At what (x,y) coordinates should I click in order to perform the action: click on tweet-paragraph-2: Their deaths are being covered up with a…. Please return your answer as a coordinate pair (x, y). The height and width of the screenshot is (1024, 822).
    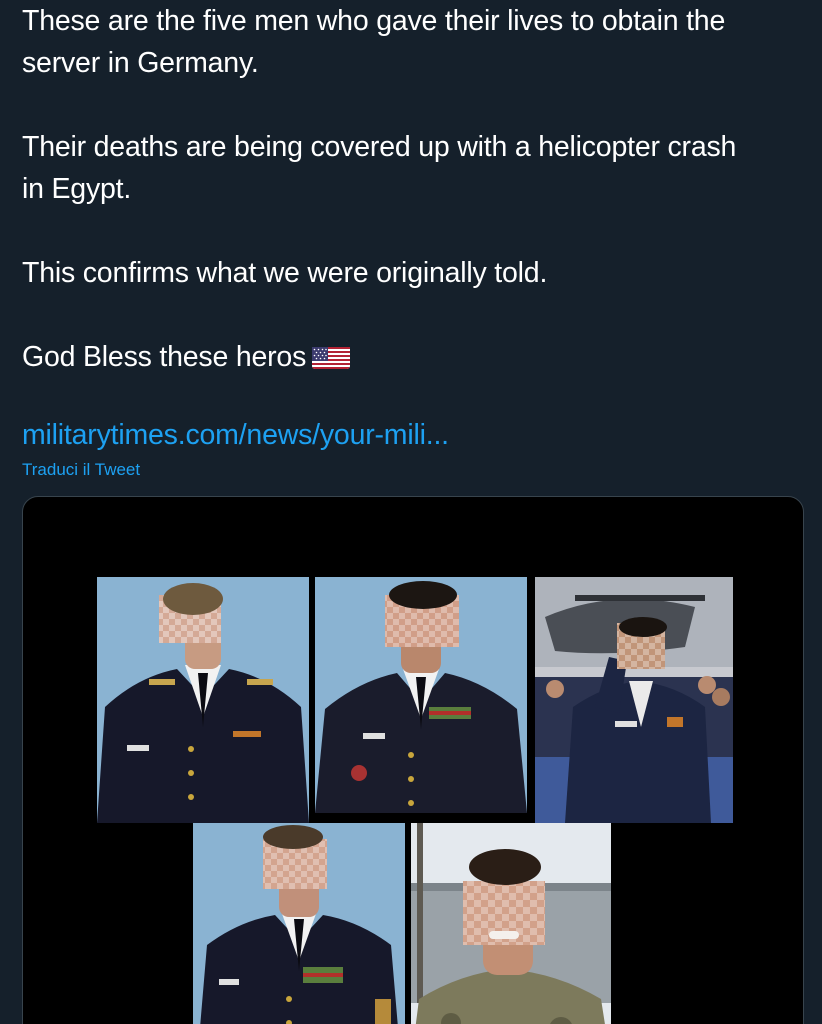
    Looking at the image, I should click on (379, 168).